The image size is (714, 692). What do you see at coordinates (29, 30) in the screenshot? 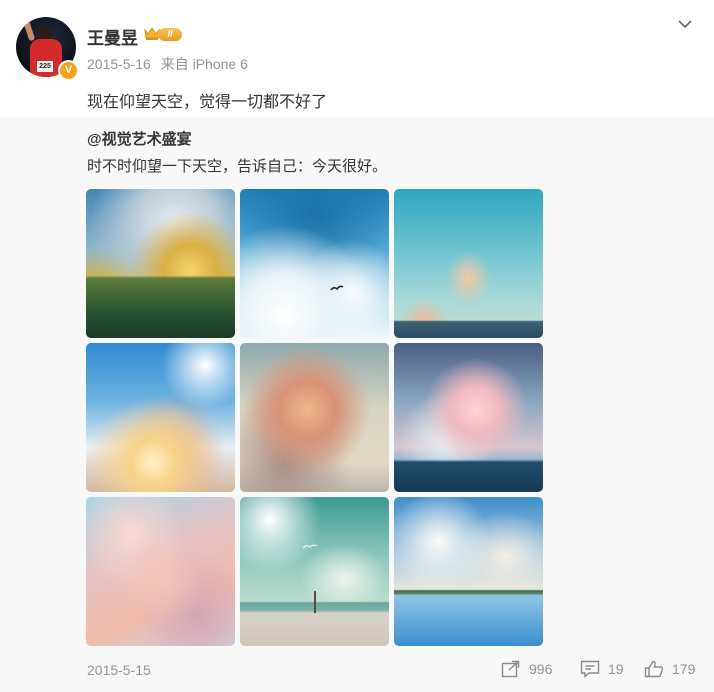
I see `avatar-arm` at bounding box center [29, 30].